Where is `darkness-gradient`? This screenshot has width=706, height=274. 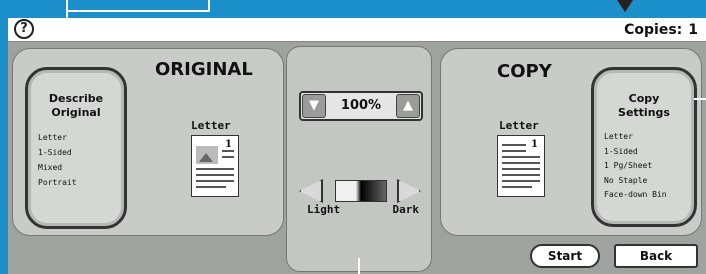
darkness-gradient is located at coordinates (361, 191).